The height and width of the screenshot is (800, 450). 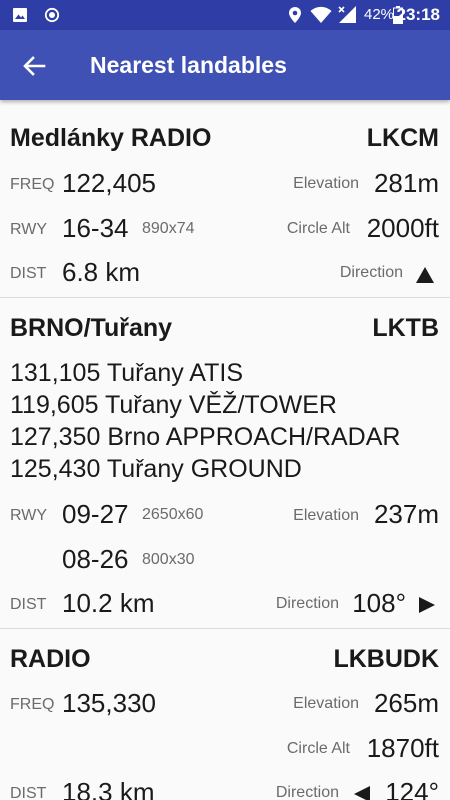 I want to click on arrow-left-icon, so click(x=362, y=793).